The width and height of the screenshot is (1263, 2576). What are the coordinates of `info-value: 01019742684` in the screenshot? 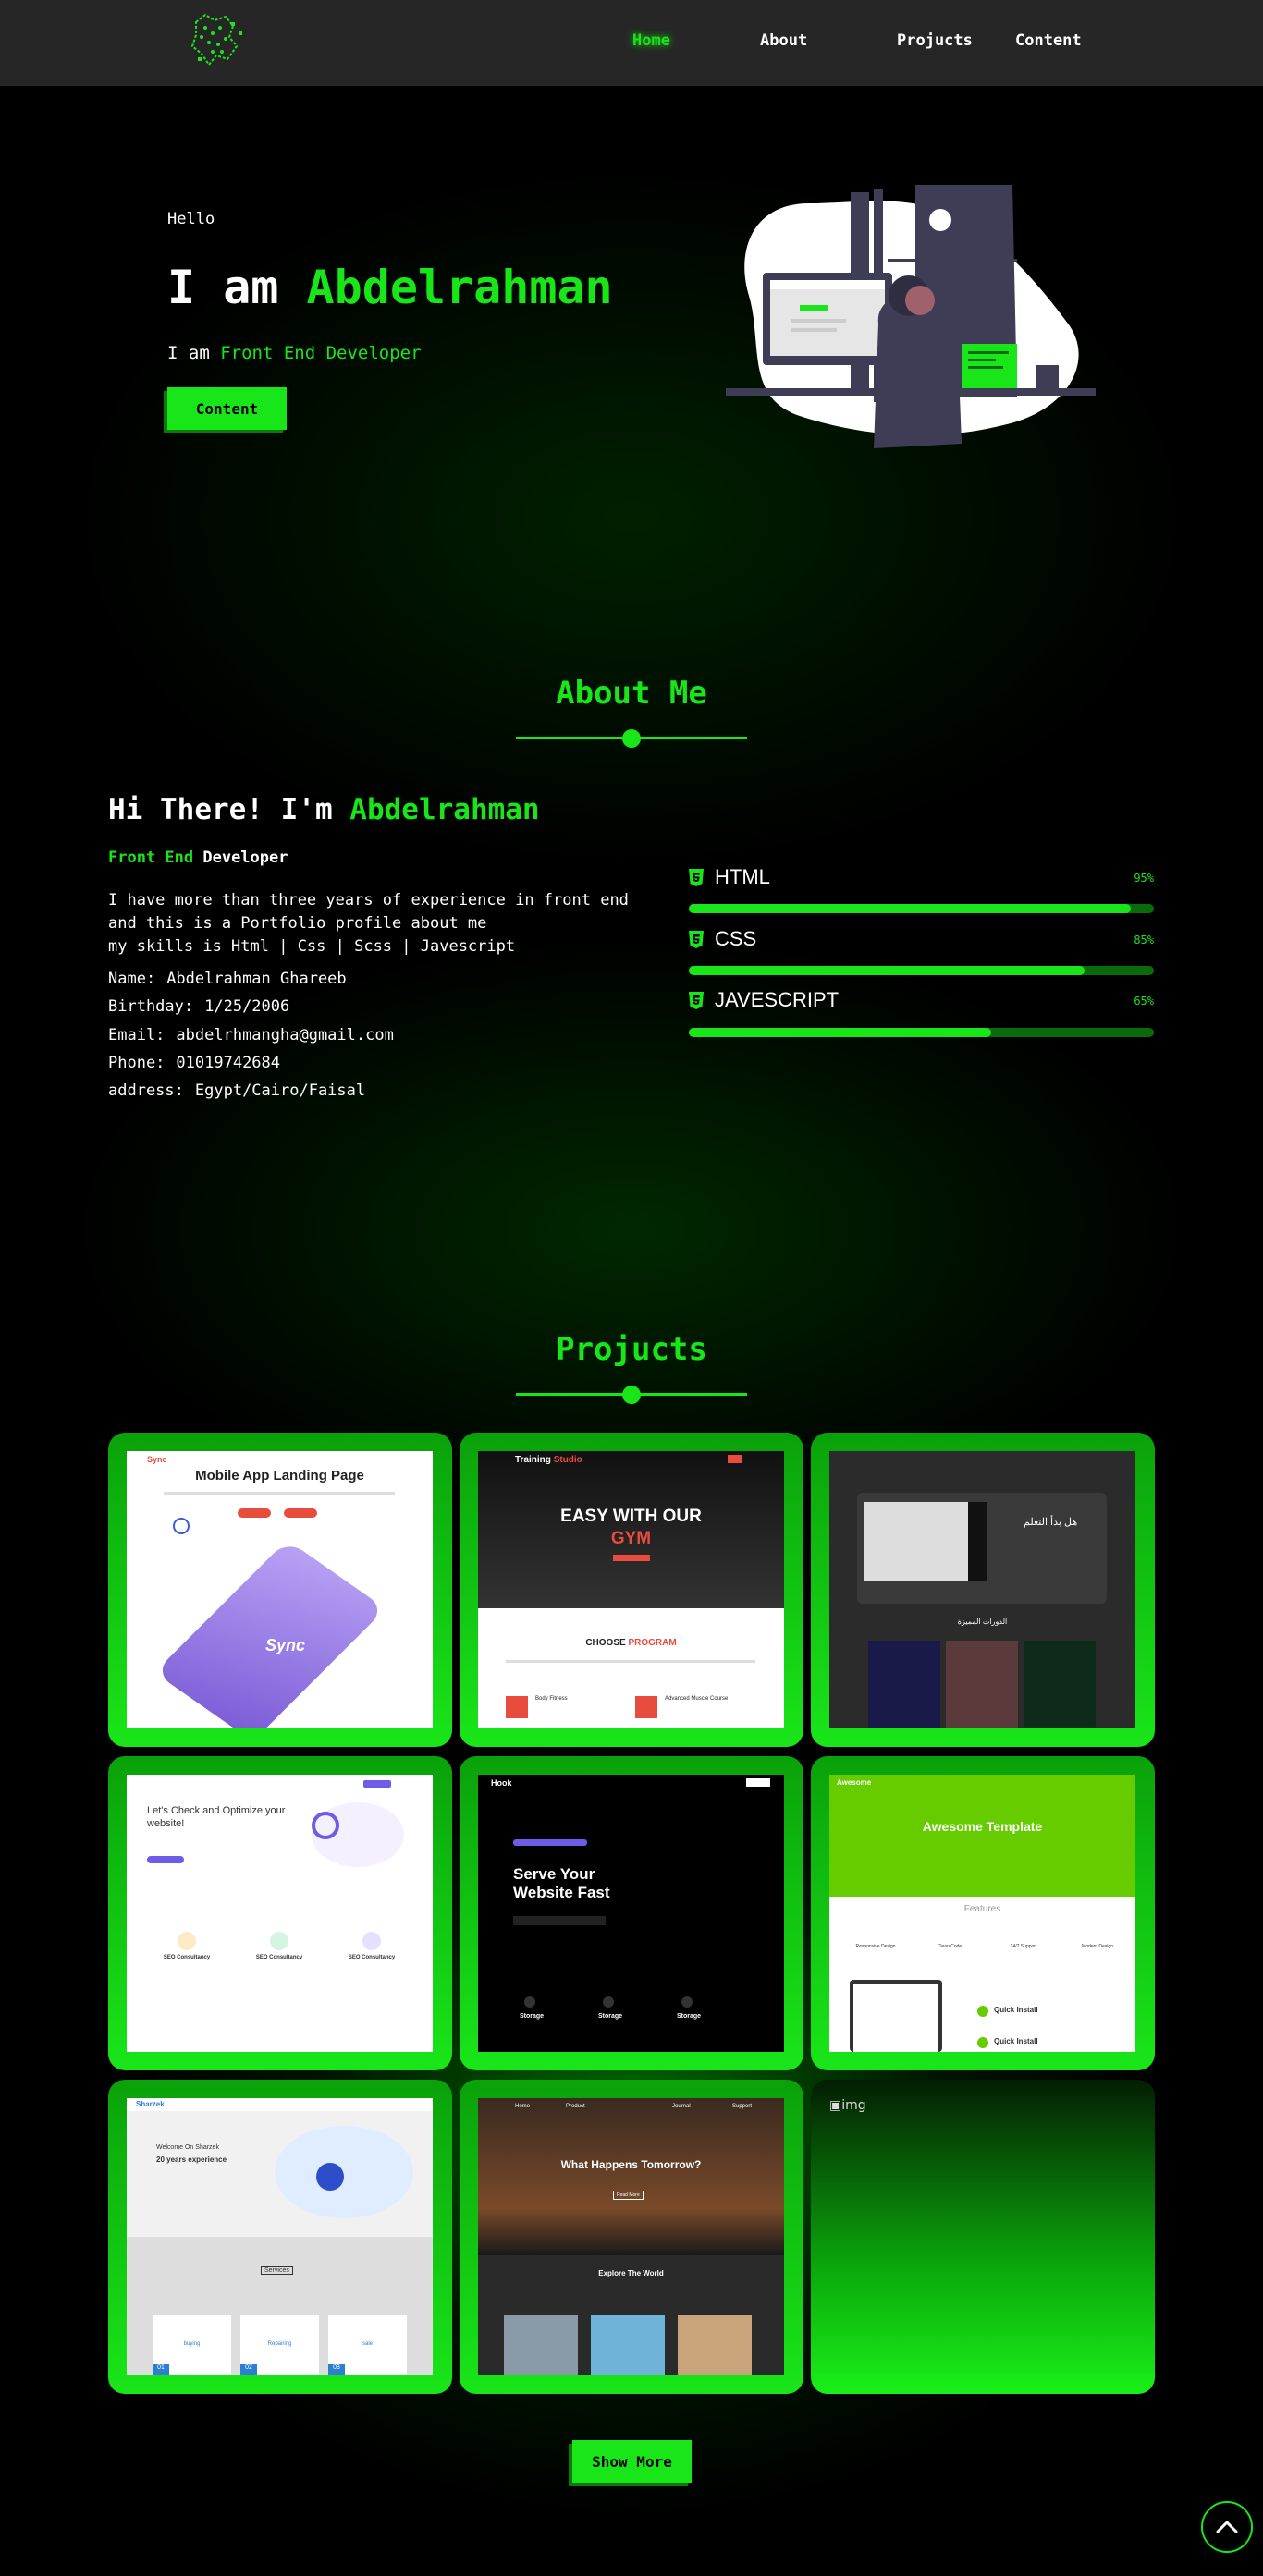 It's located at (228, 1063).